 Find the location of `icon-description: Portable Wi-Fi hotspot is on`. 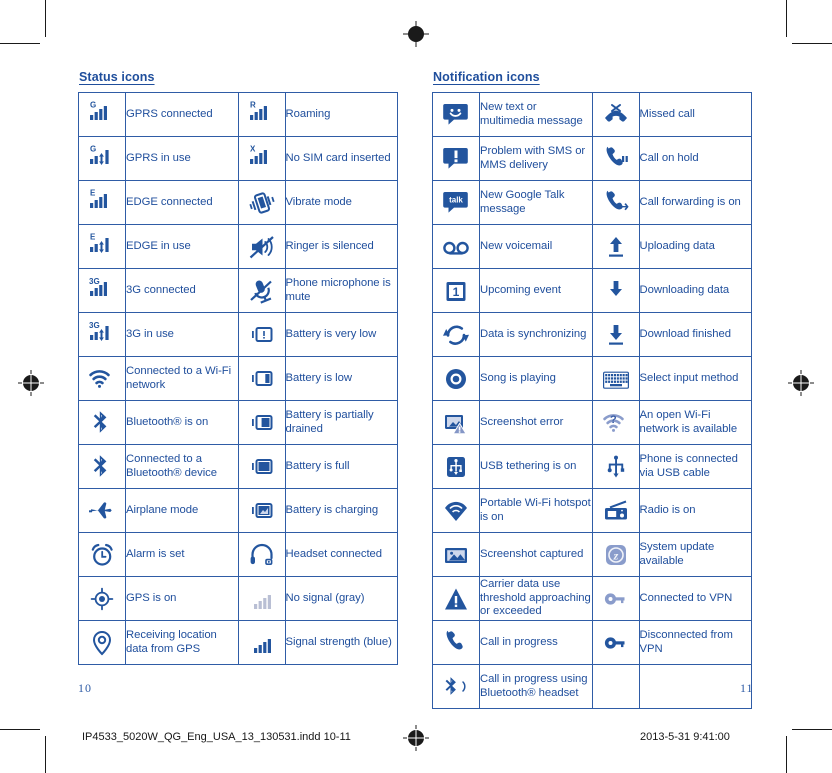

icon-description: Portable Wi-Fi hotspot is on is located at coordinates (536, 510).